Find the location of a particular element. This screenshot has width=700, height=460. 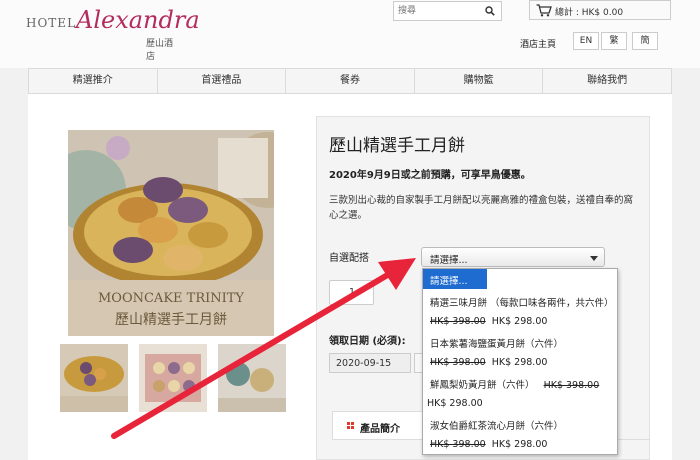

quantity-value: 1 is located at coordinates (352, 292).